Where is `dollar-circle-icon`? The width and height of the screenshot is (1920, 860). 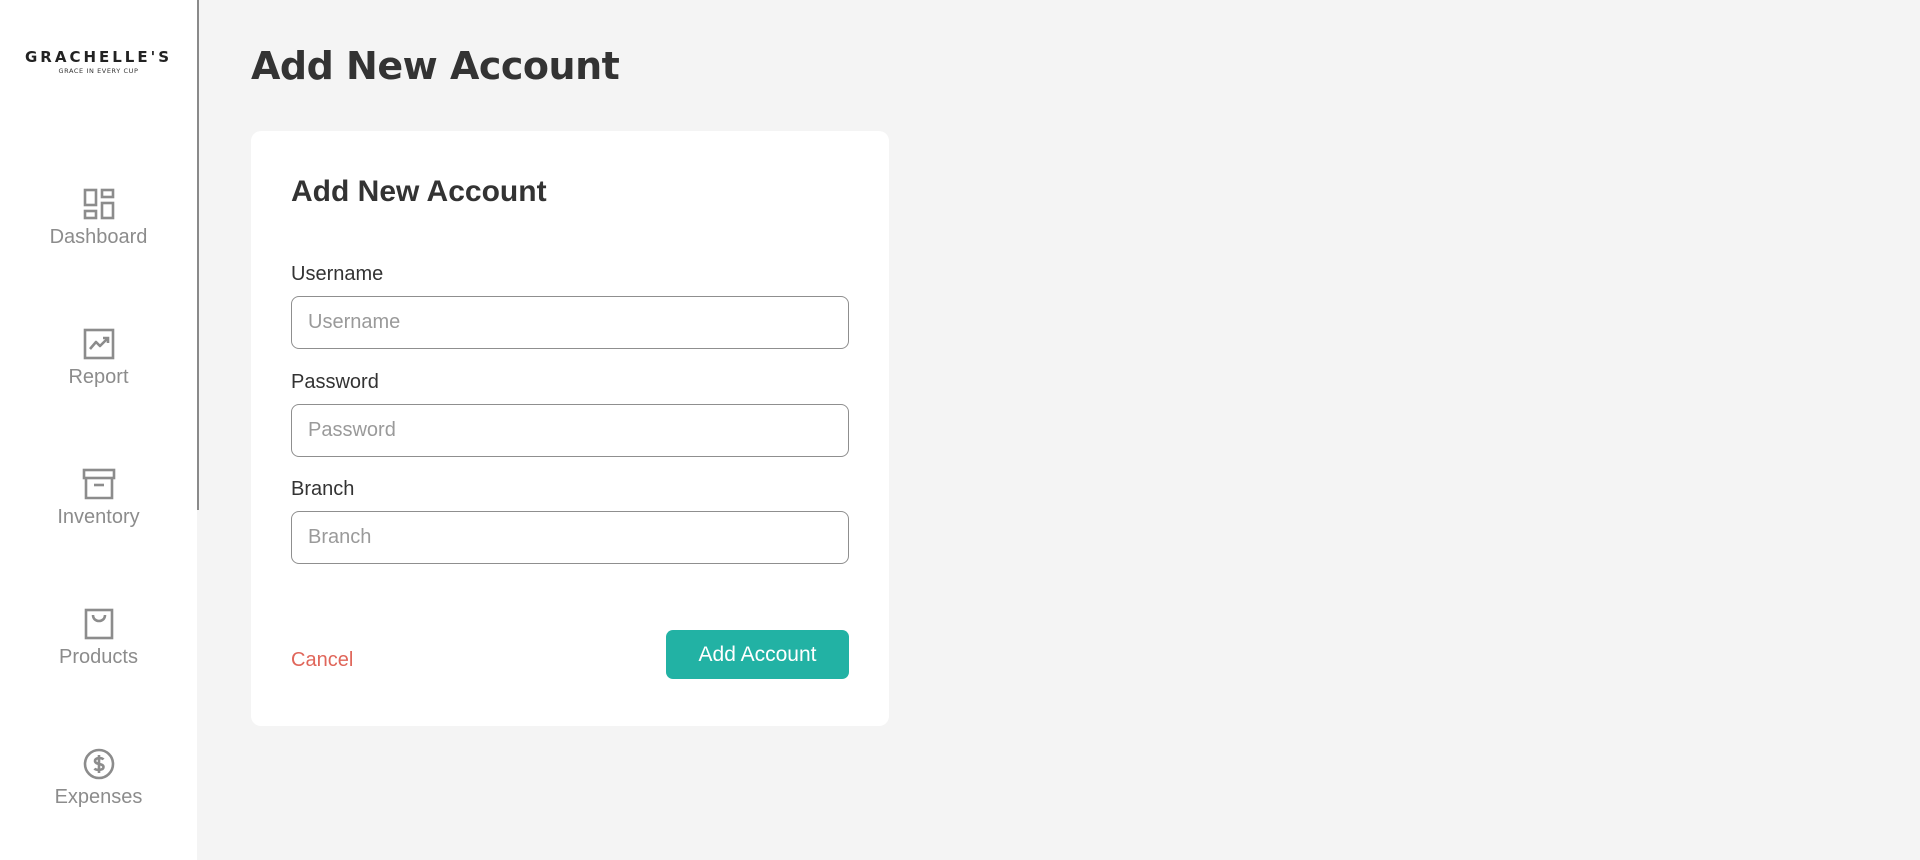
dollar-circle-icon is located at coordinates (99, 764).